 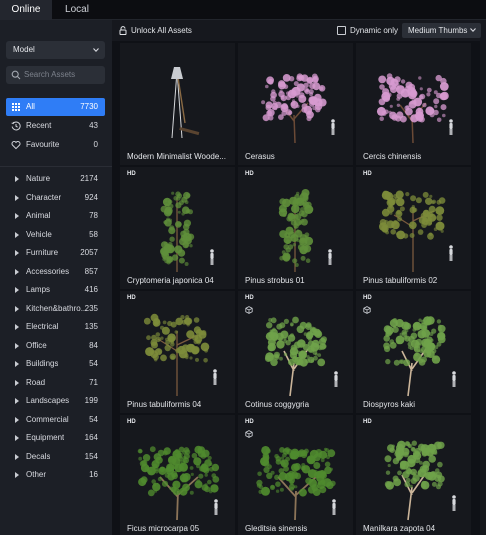 I want to click on category-label: Character, so click(x=44, y=197).